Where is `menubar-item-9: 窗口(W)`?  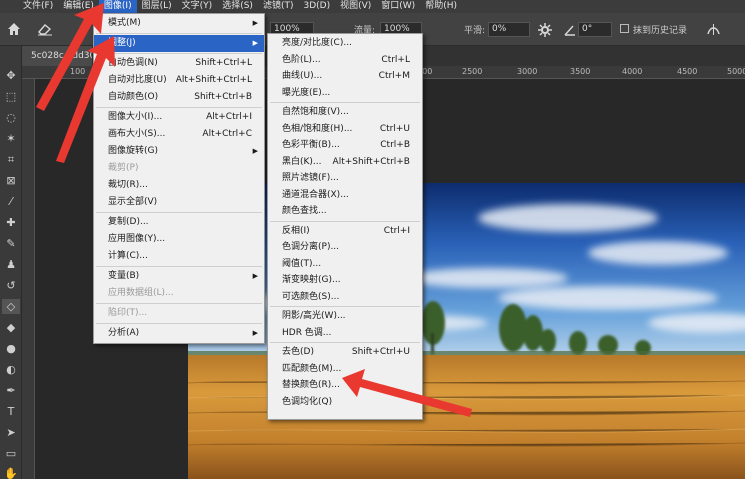
menubar-item-9: 窗口(W) is located at coordinates (398, 6).